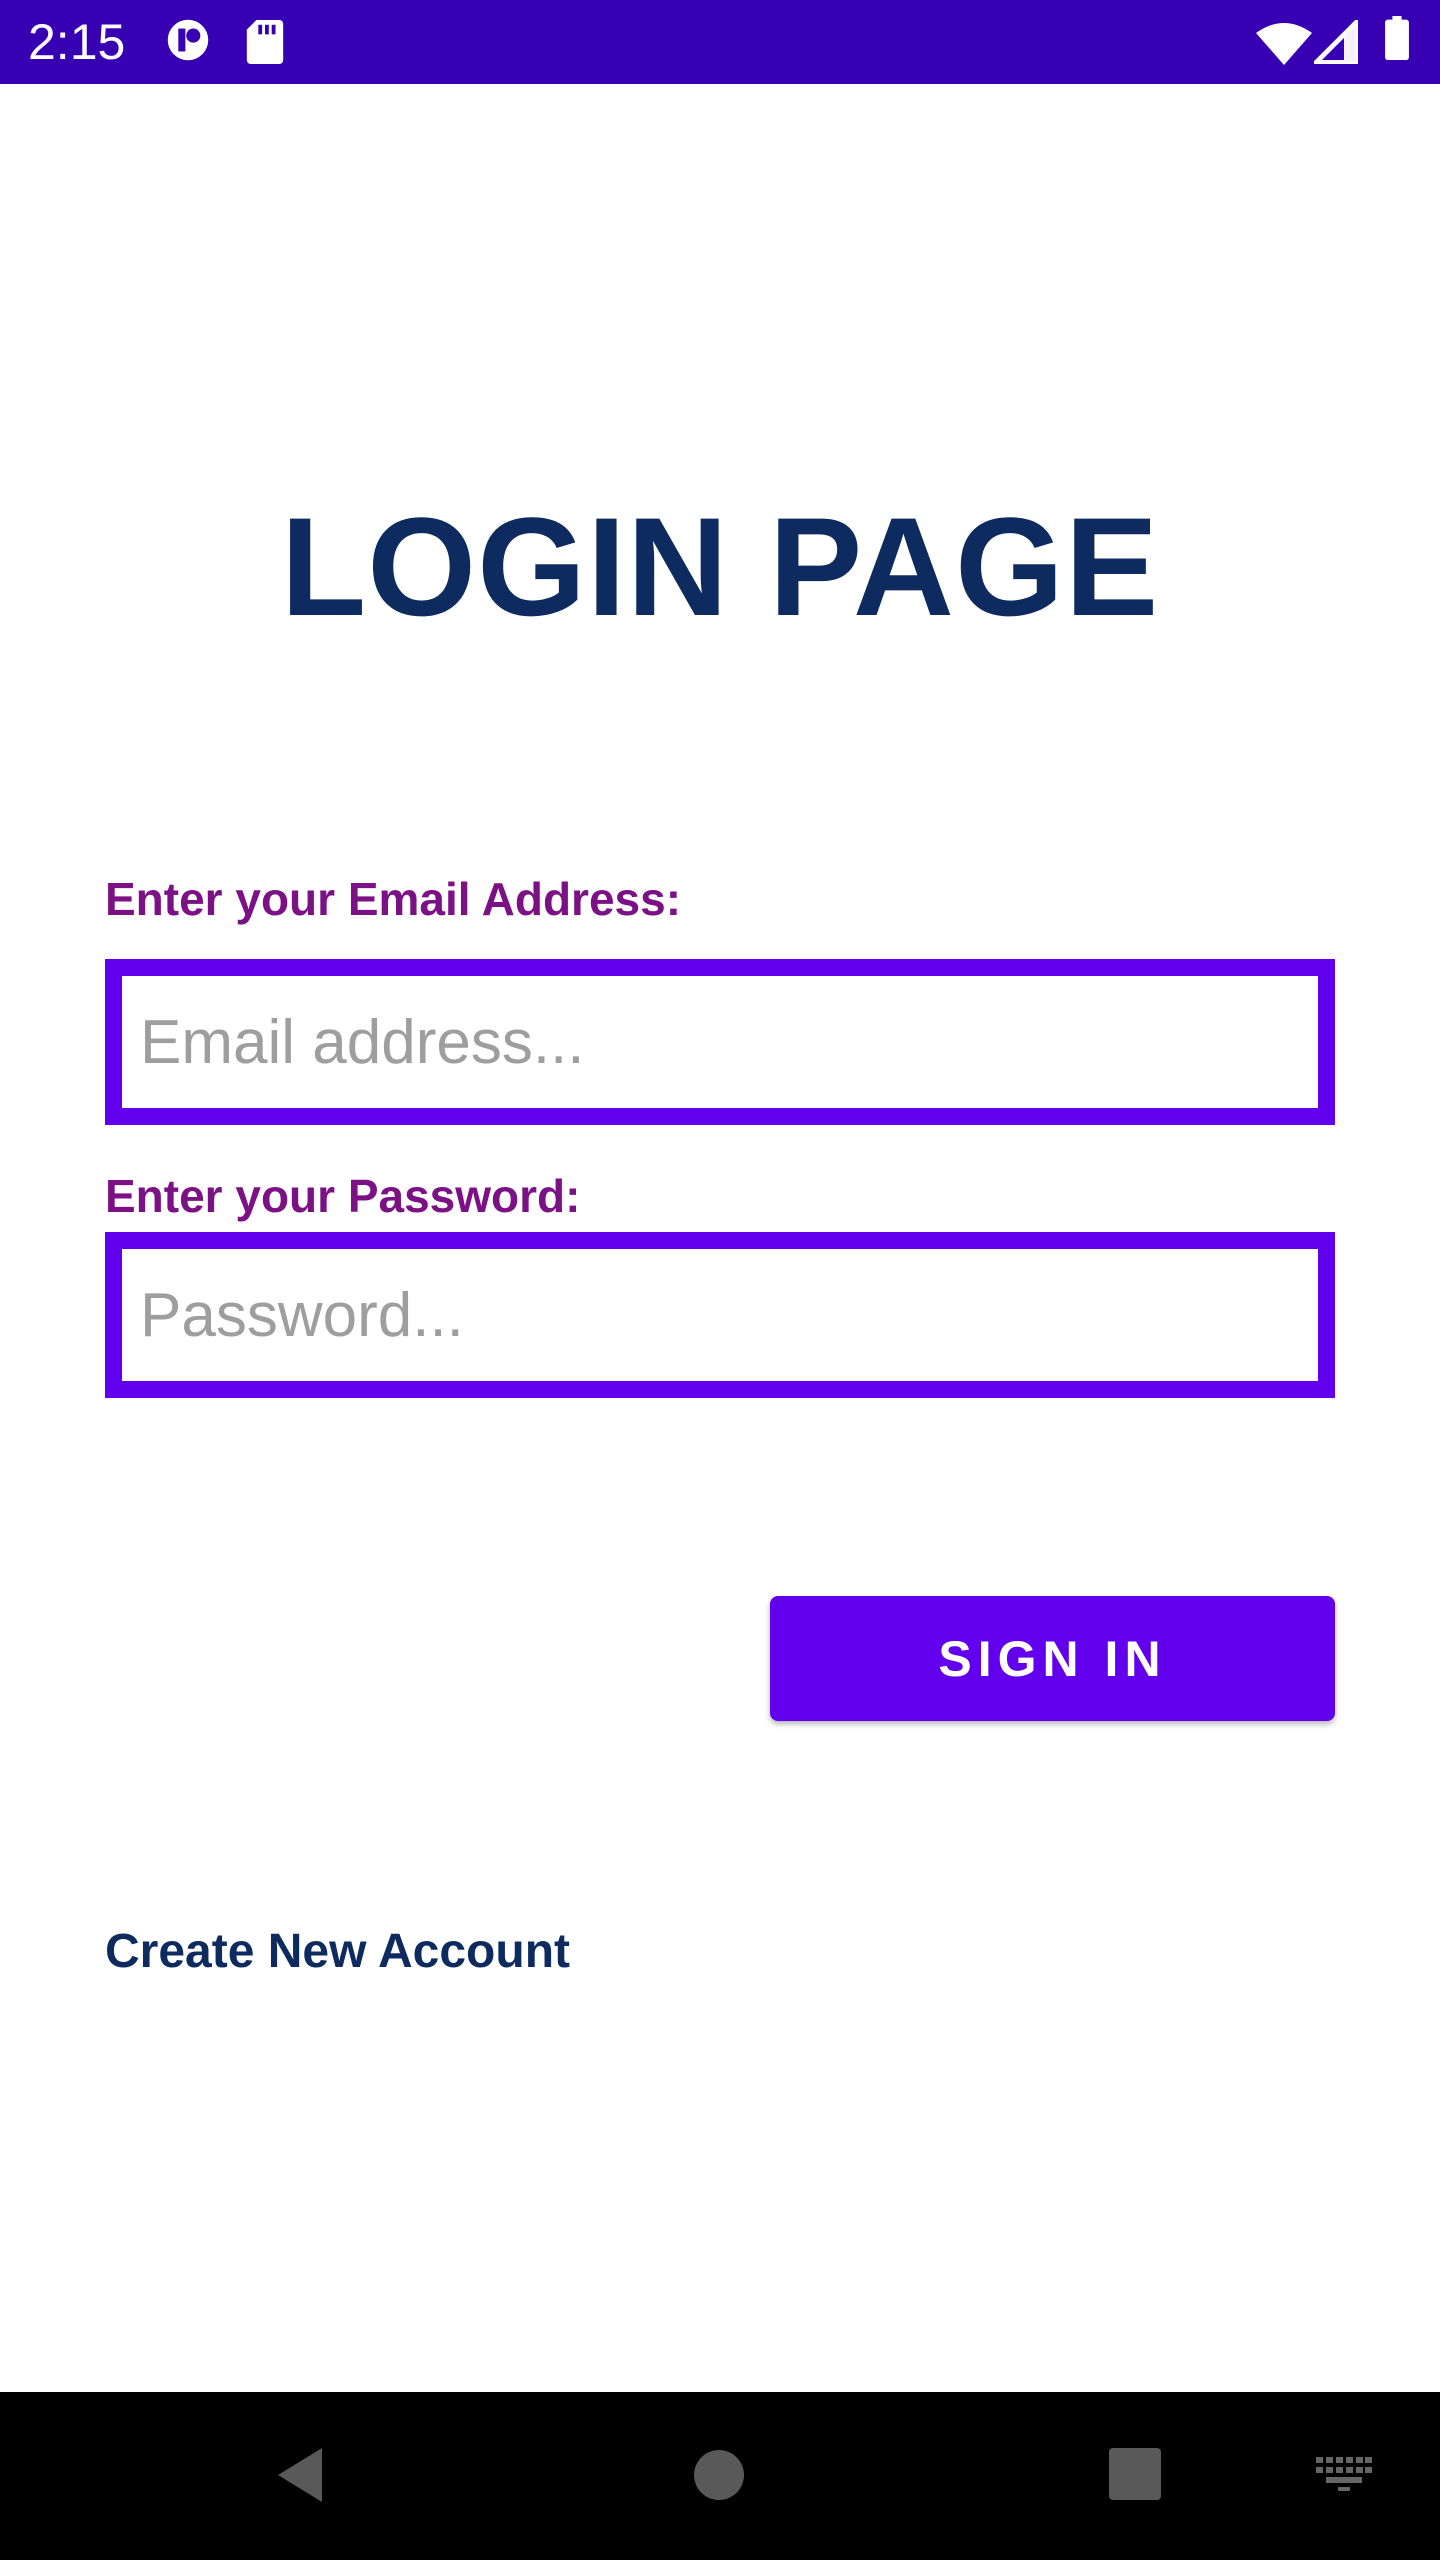 The width and height of the screenshot is (1440, 2560). Describe the element at coordinates (299, 2475) in the screenshot. I see `back-icon` at that location.